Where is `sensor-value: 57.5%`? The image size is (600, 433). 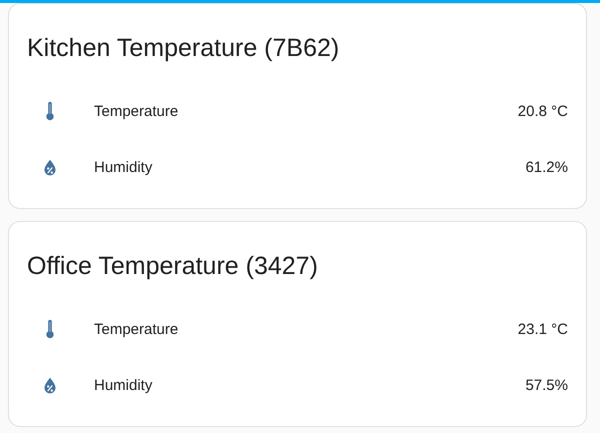 sensor-value: 57.5% is located at coordinates (546, 386).